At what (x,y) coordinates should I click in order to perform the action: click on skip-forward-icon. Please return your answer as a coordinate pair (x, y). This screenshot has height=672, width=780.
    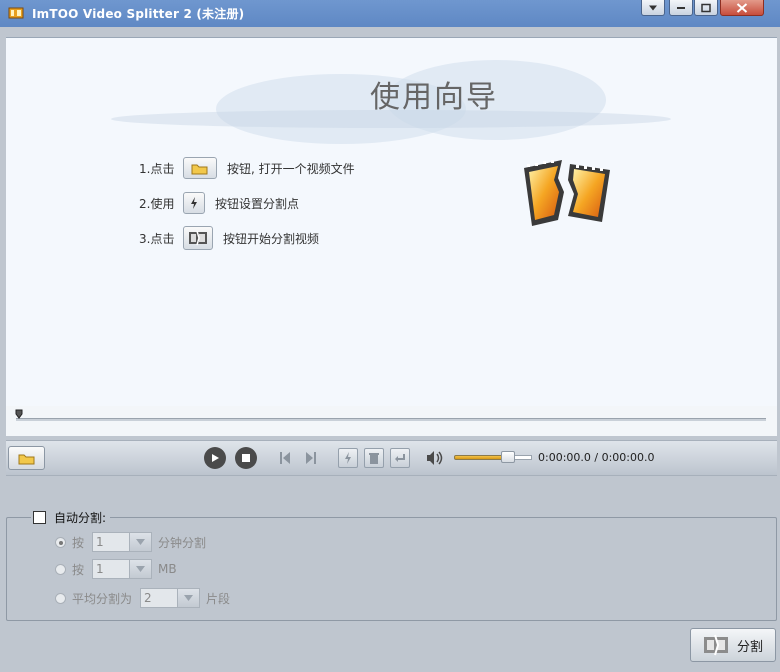
    Looking at the image, I should click on (311, 458).